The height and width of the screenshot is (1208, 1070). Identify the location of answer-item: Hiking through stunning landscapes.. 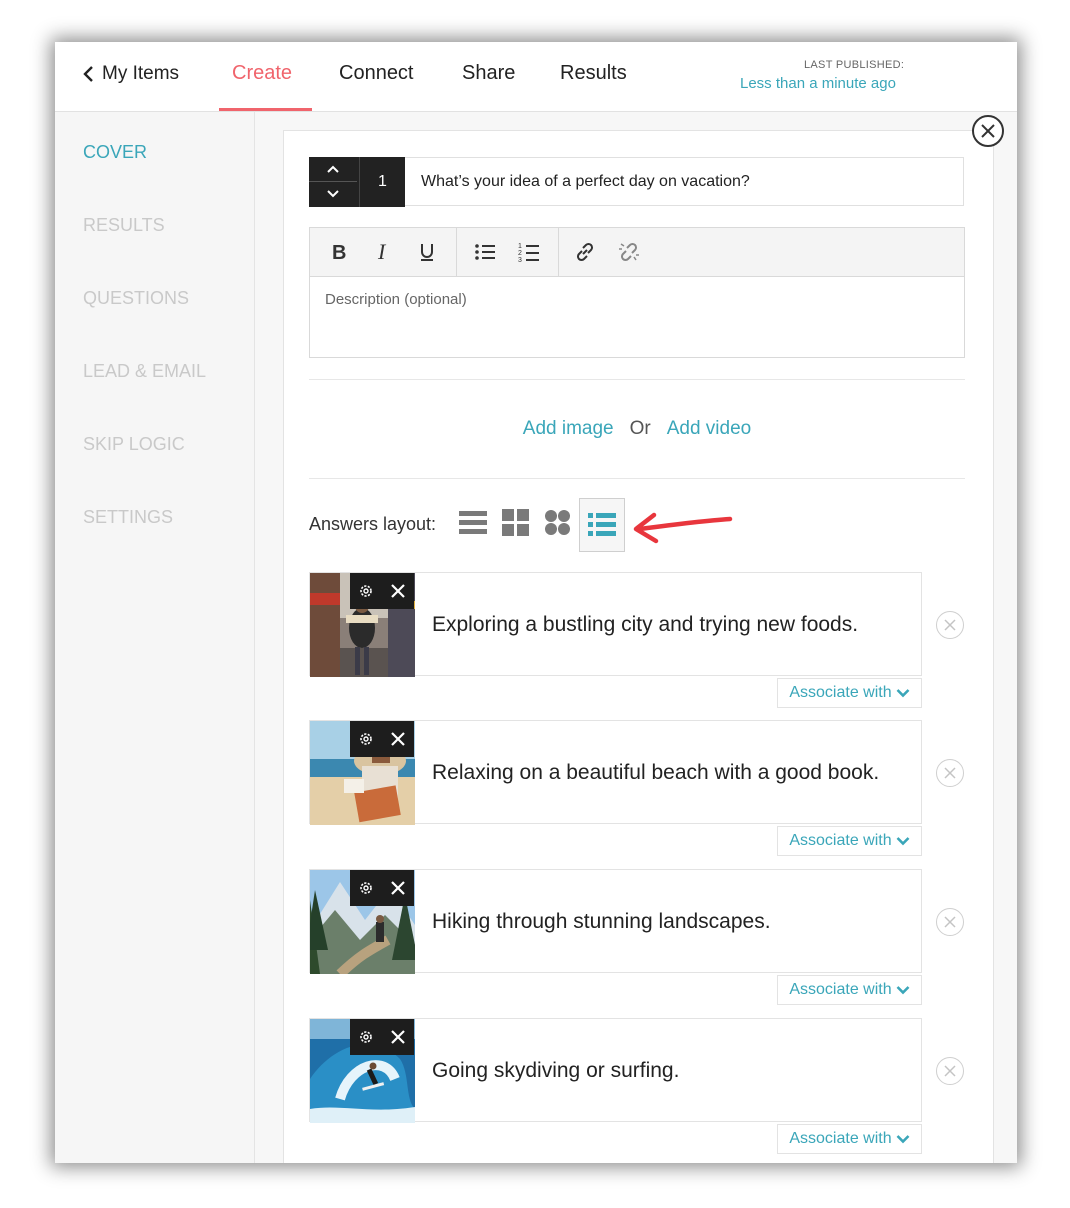
(615, 921).